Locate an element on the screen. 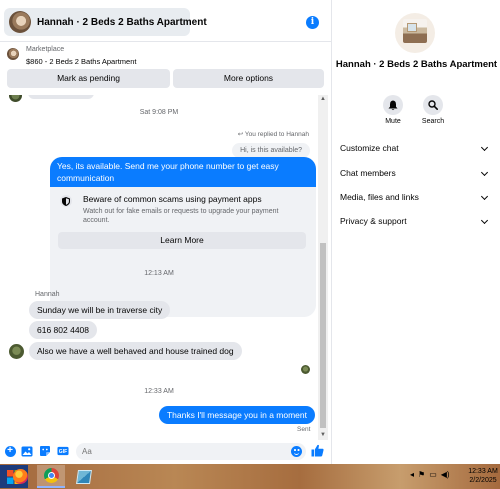  outgoing-message: Thanks I'll message you in a moment is located at coordinates (236, 415).